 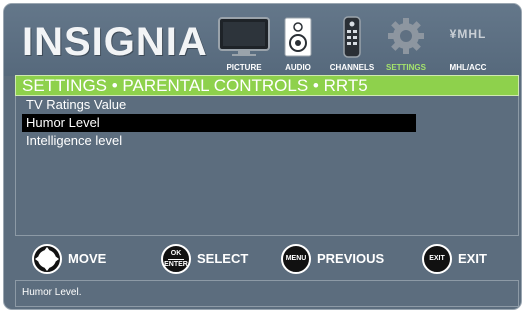 I want to click on mhl-icon: ¥MHL, so click(x=468, y=37).